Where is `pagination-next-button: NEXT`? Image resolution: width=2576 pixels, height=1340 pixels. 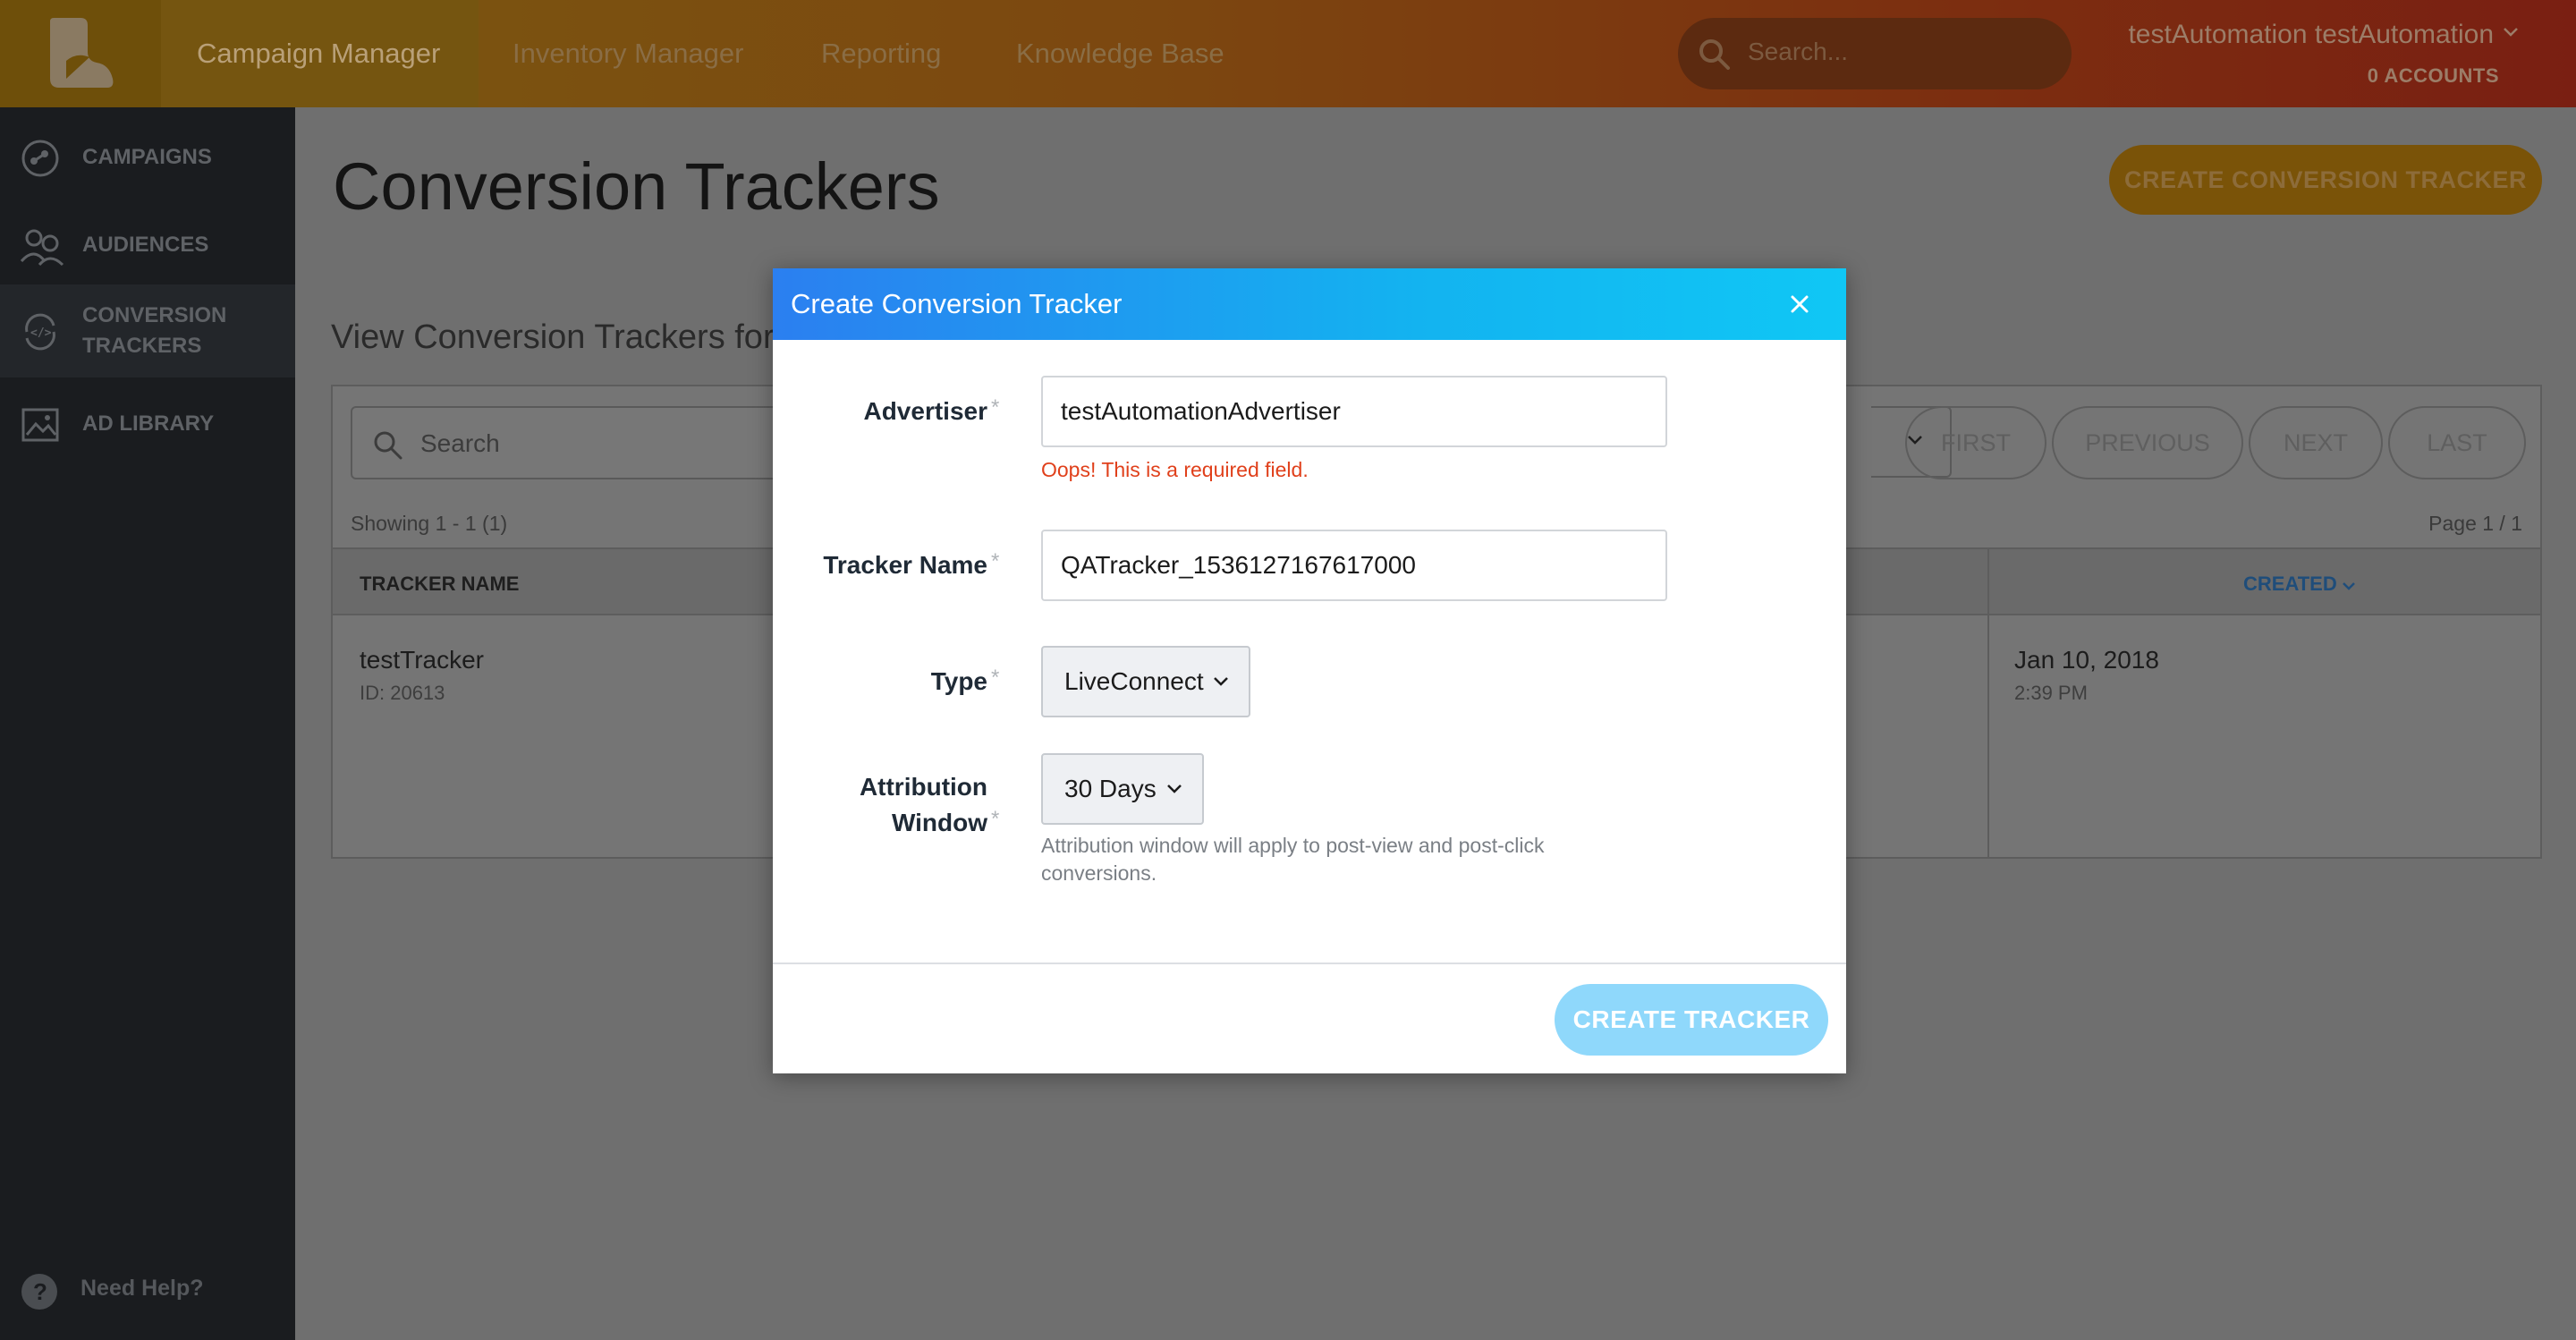
pagination-next-button: NEXT is located at coordinates (2316, 442).